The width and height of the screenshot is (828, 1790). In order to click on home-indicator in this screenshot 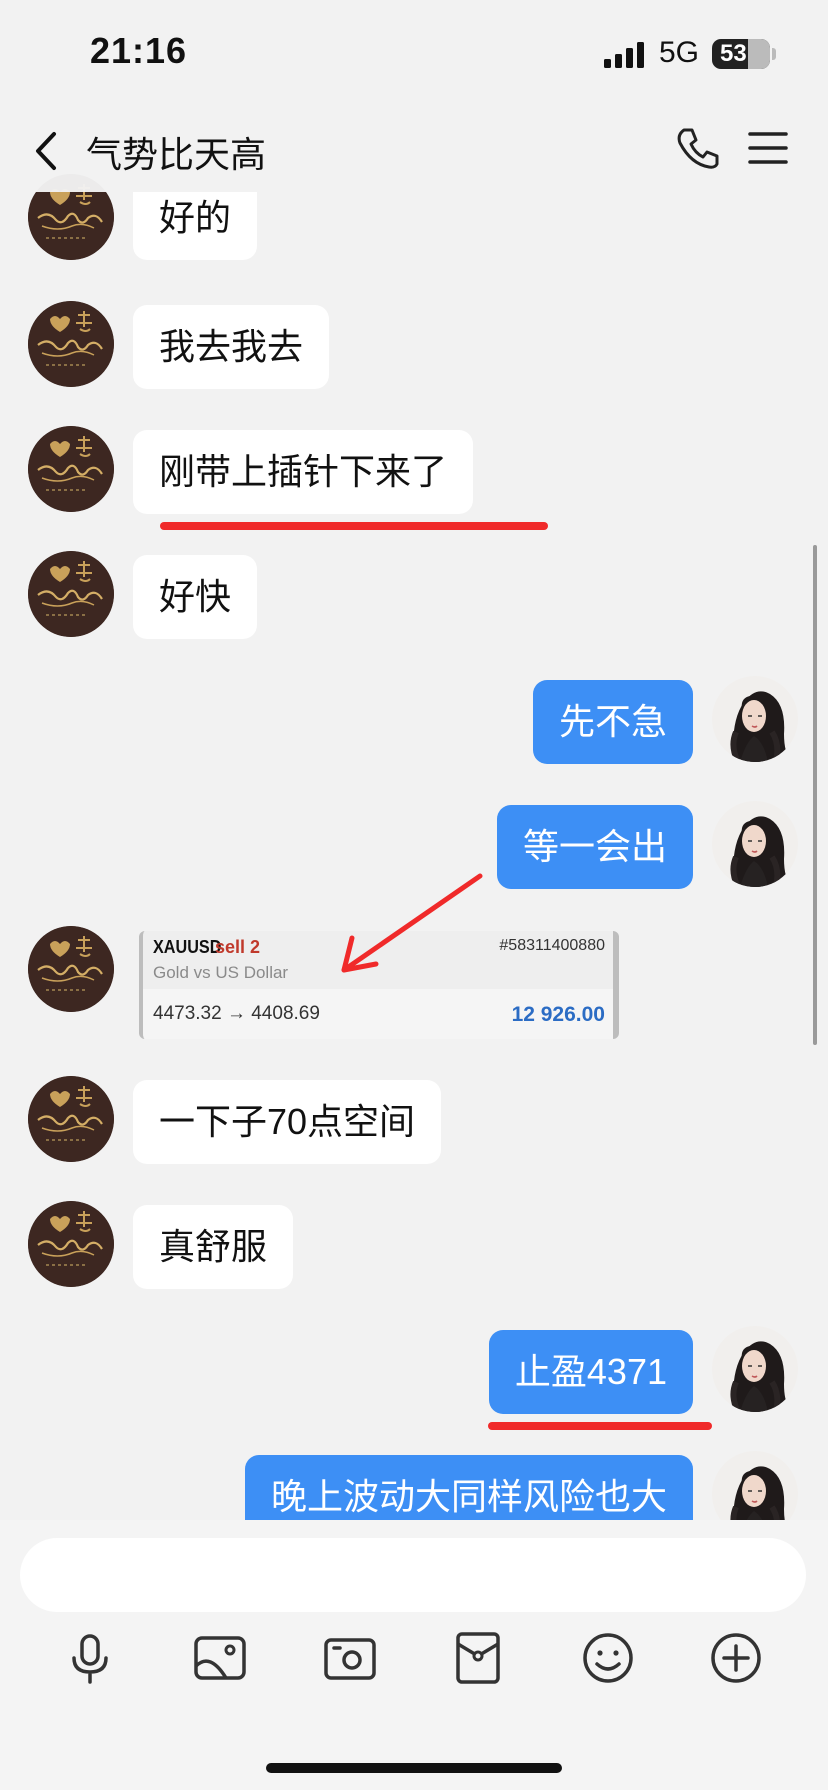, I will do `click(414, 1768)`.